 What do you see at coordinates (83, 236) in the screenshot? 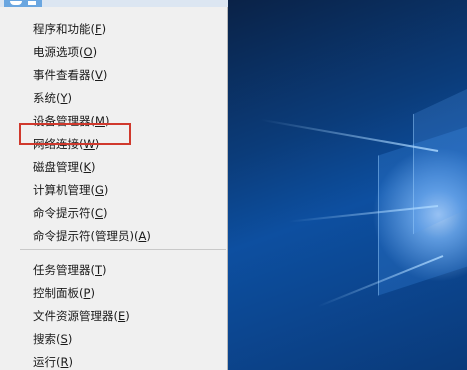
I see `menu-item-label: 命令提示符(管理员)` at bounding box center [83, 236].